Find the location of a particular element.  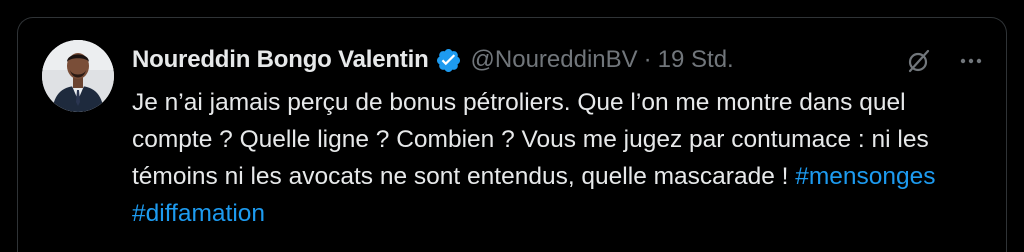

tweet-actions is located at coordinates (945, 61).